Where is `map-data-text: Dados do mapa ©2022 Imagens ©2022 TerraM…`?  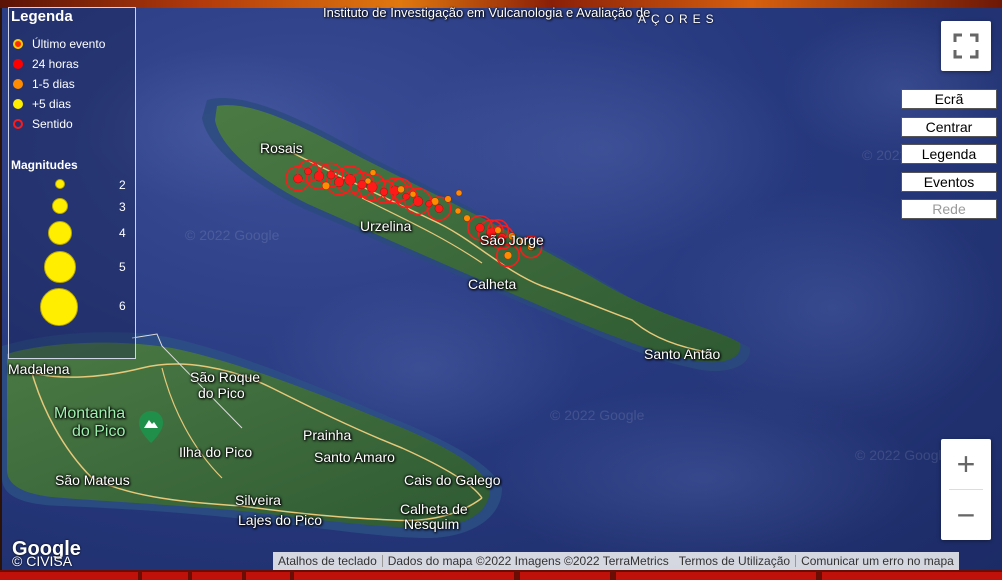 map-data-text: Dados do mapa ©2022 Imagens ©2022 TerraM… is located at coordinates (528, 561).